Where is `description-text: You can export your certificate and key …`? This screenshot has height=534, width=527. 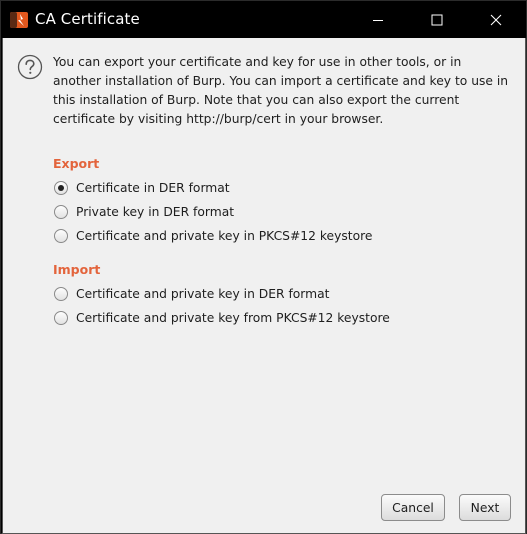
description-text: You can export your certificate and key … is located at coordinates (281, 90).